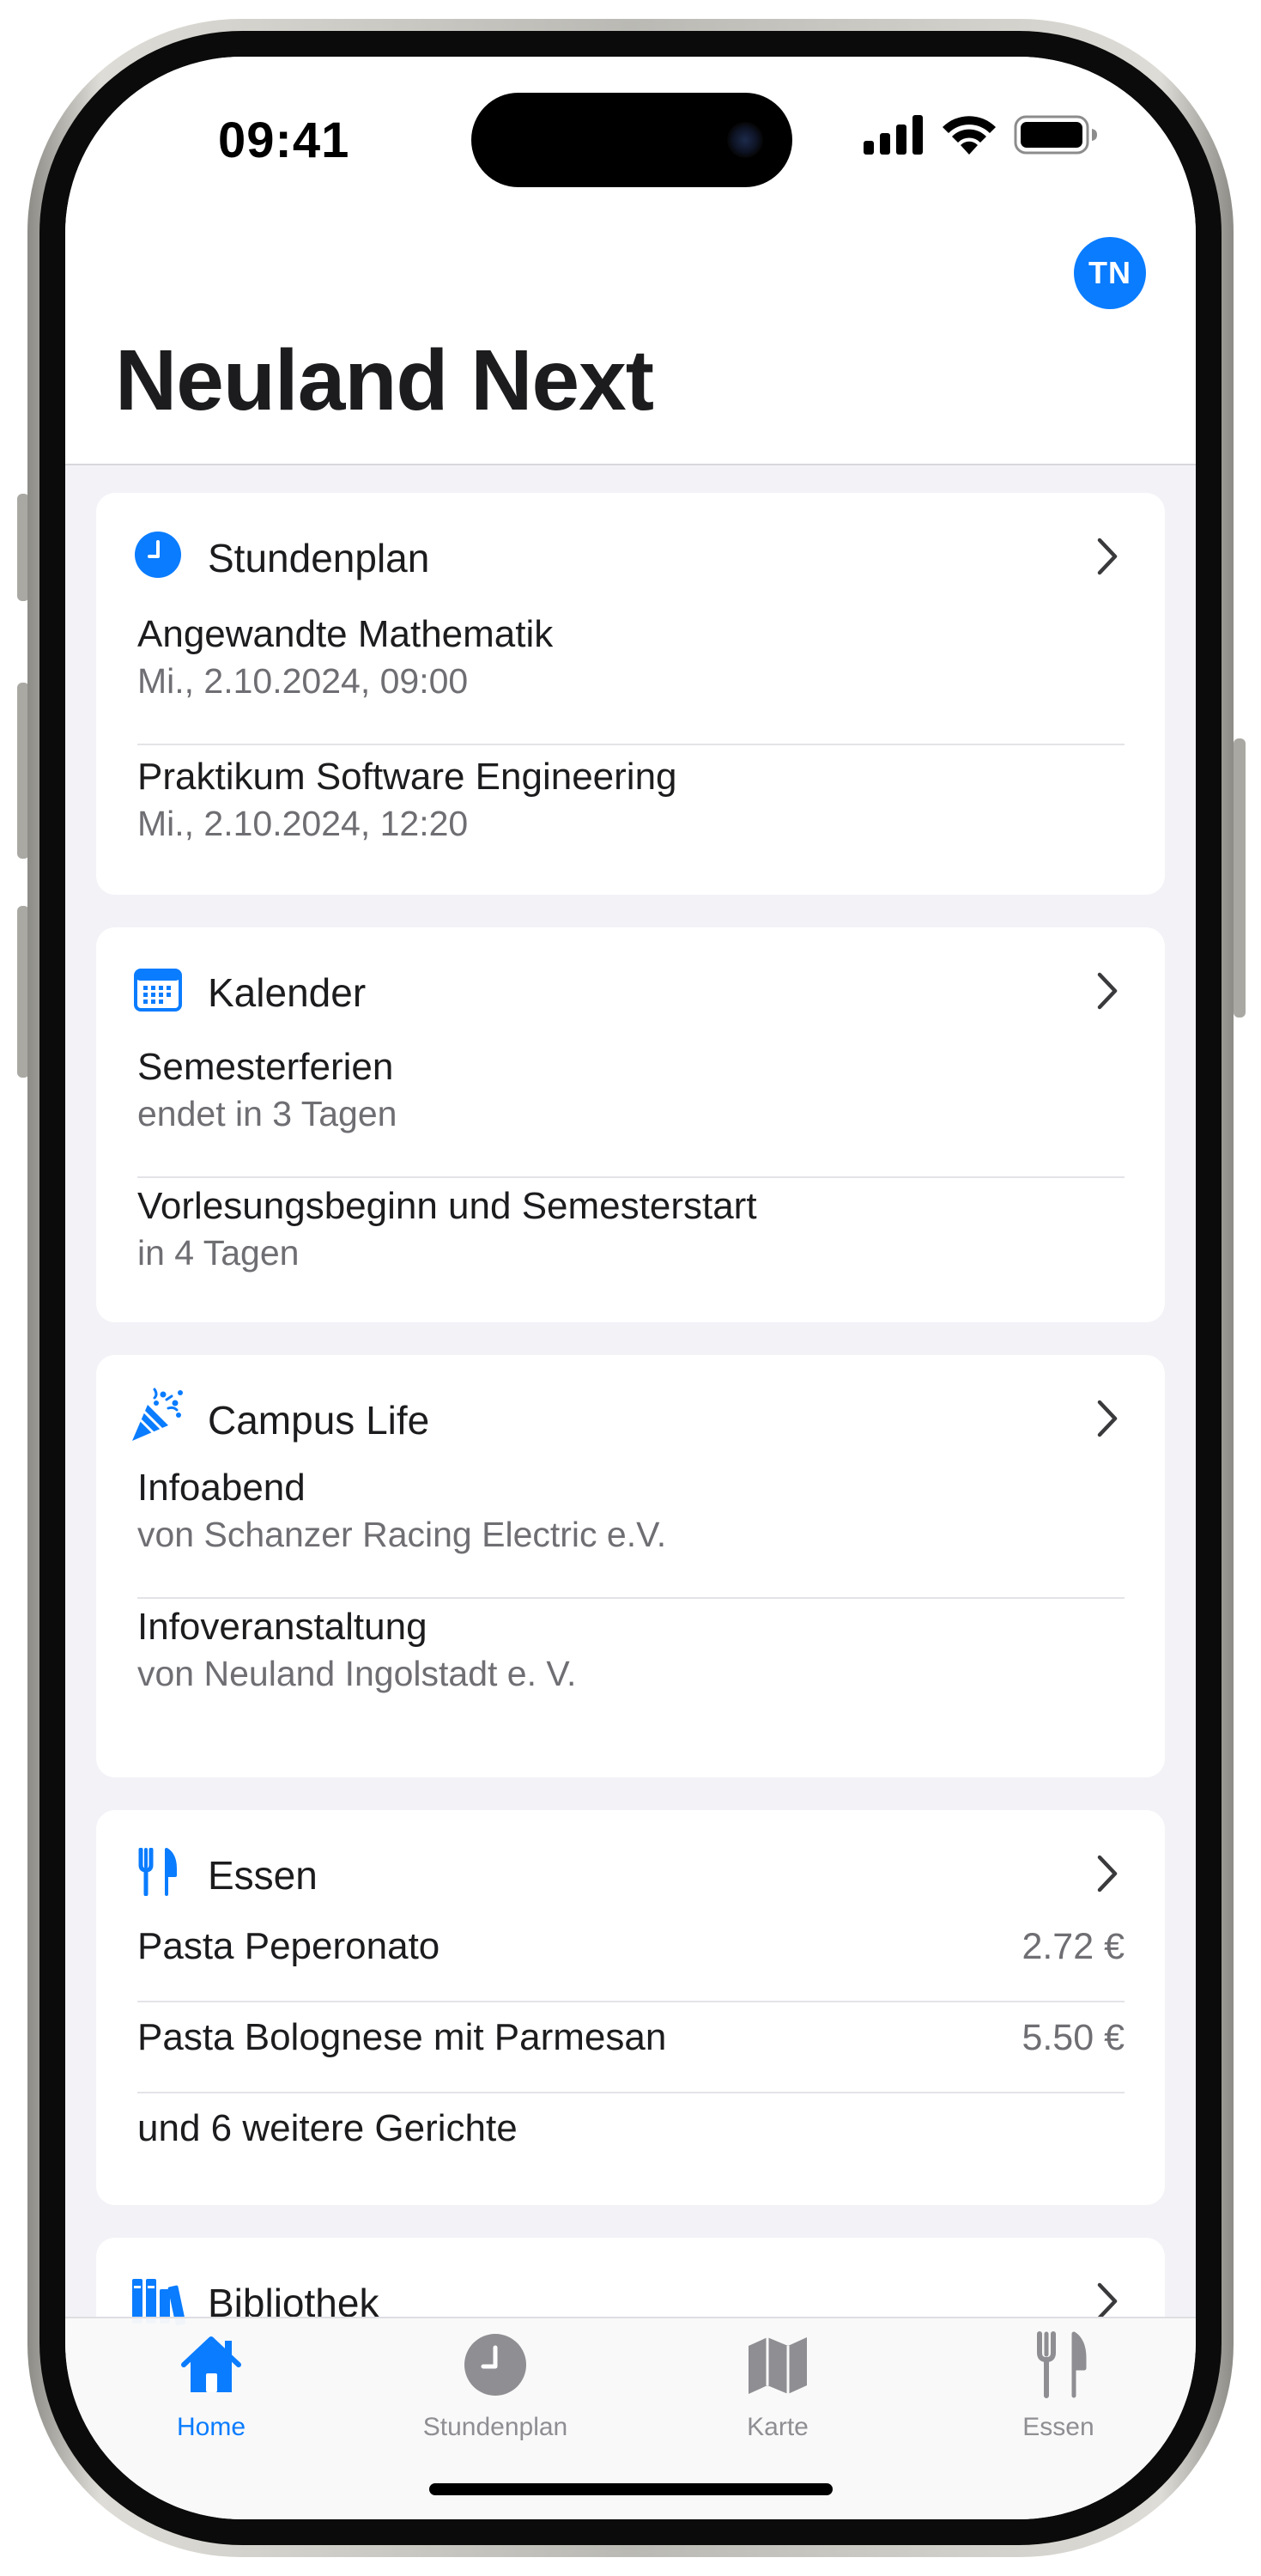 The image size is (1261, 2576). What do you see at coordinates (211, 2364) in the screenshot?
I see `house-icon` at bounding box center [211, 2364].